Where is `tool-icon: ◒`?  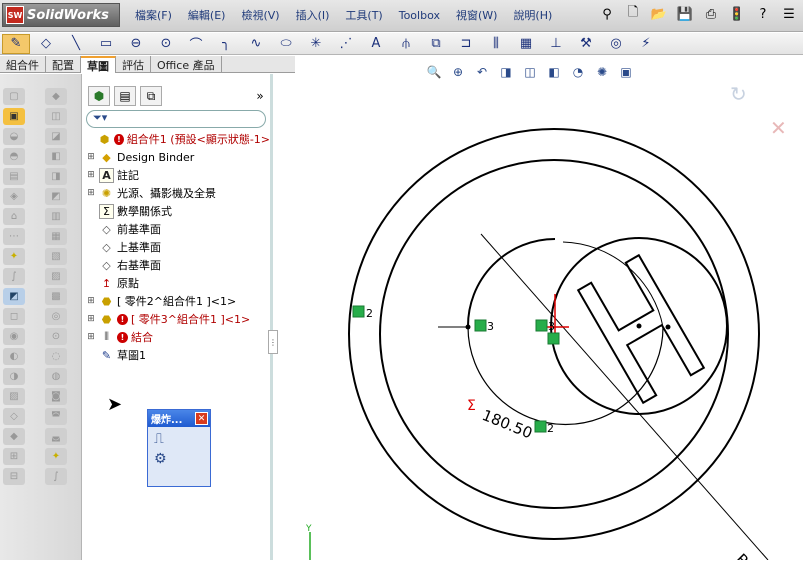
tool-icon: ◒ is located at coordinates (14, 136).